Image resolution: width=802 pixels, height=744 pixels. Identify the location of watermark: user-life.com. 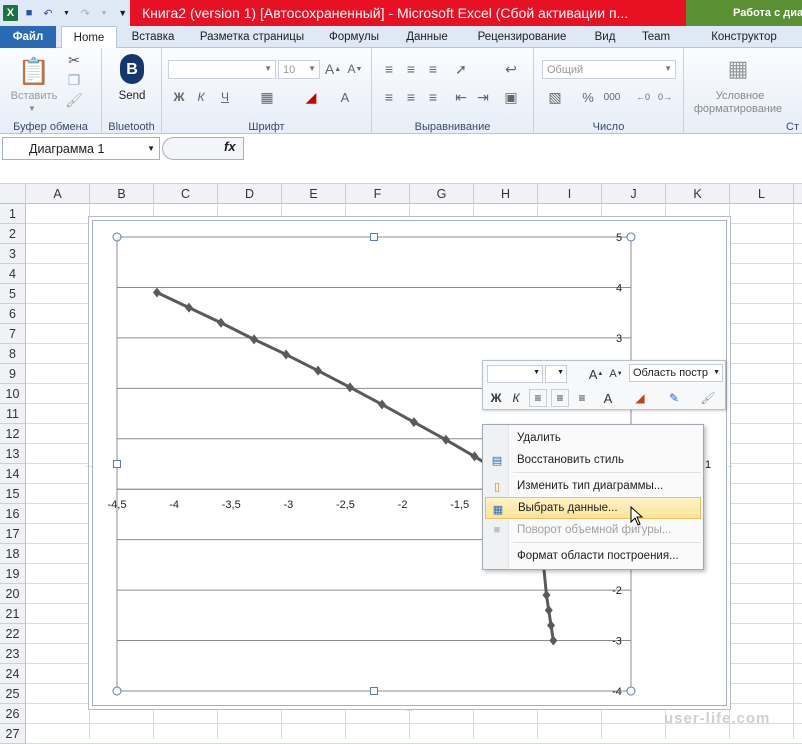
(717, 718).